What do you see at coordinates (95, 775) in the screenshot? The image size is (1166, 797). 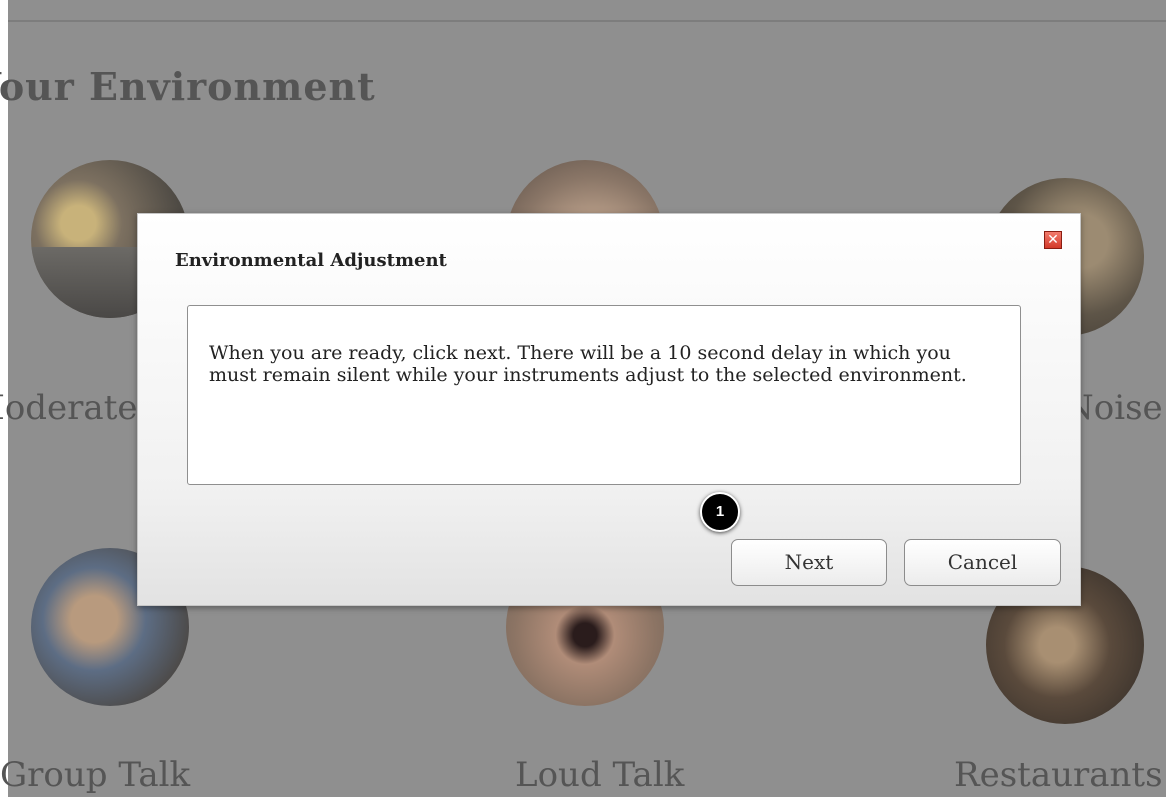 I see `category-label-group-talk: Group Talk` at bounding box center [95, 775].